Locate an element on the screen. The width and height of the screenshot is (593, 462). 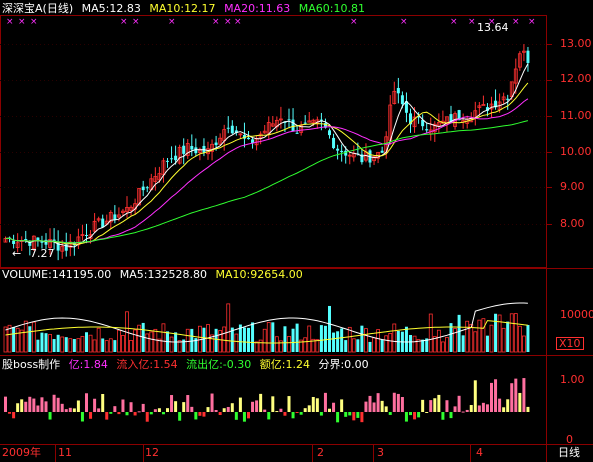
ma5-value: MA5:12.83 is located at coordinates (111, 8).